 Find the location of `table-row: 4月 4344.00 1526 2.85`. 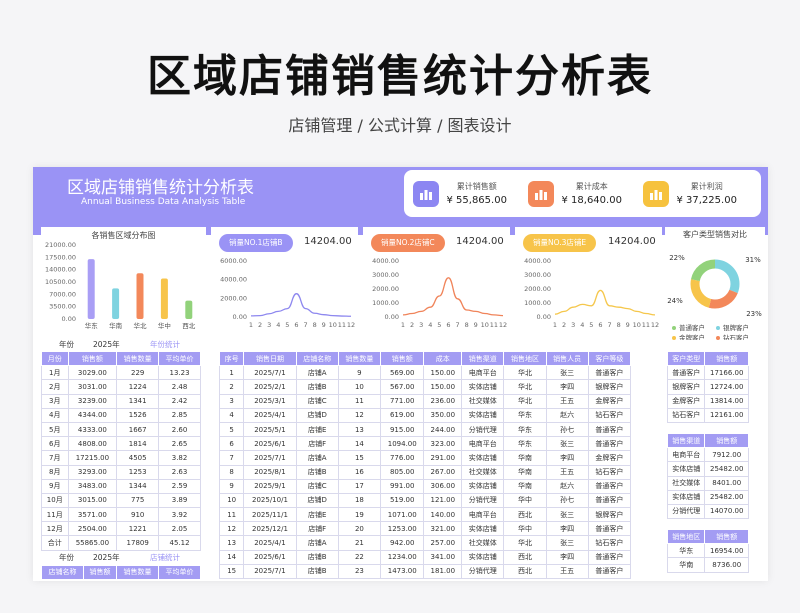

table-row: 4月 4344.00 1526 2.85 is located at coordinates (121, 415).